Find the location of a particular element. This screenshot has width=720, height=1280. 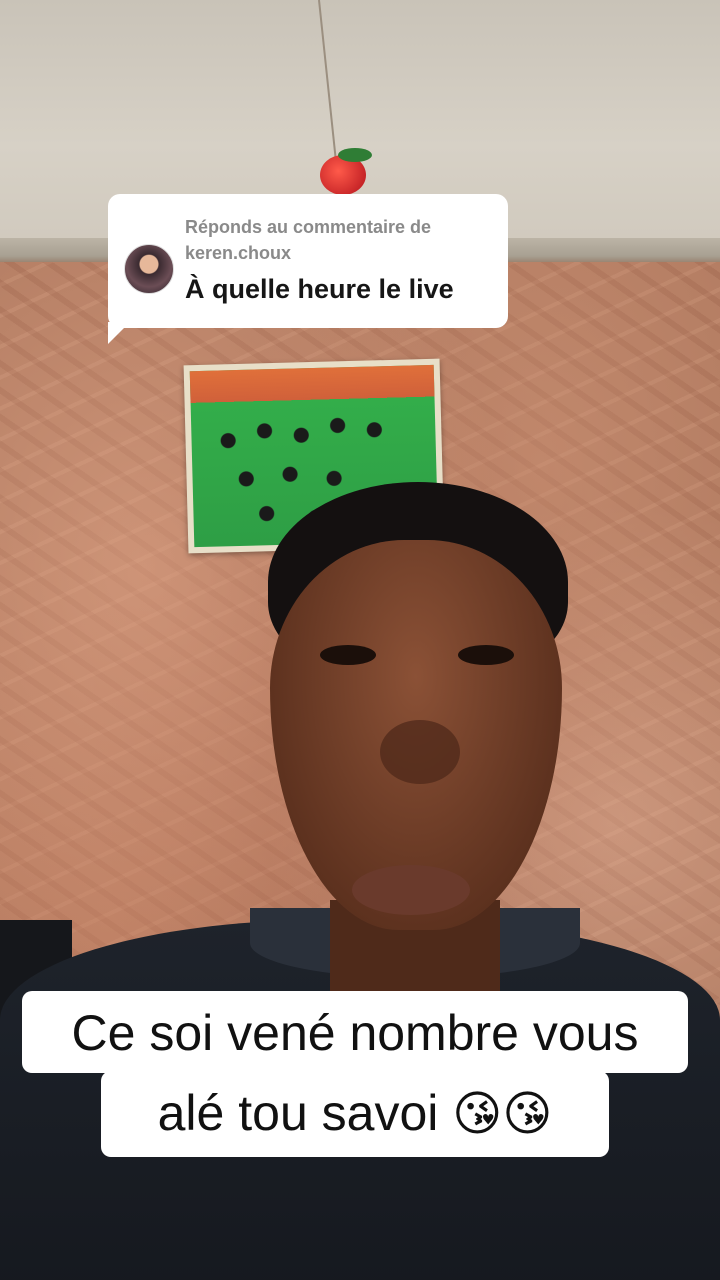

caption-line-2: alé tou savoi 😘😘 is located at coordinates (355, 1114).